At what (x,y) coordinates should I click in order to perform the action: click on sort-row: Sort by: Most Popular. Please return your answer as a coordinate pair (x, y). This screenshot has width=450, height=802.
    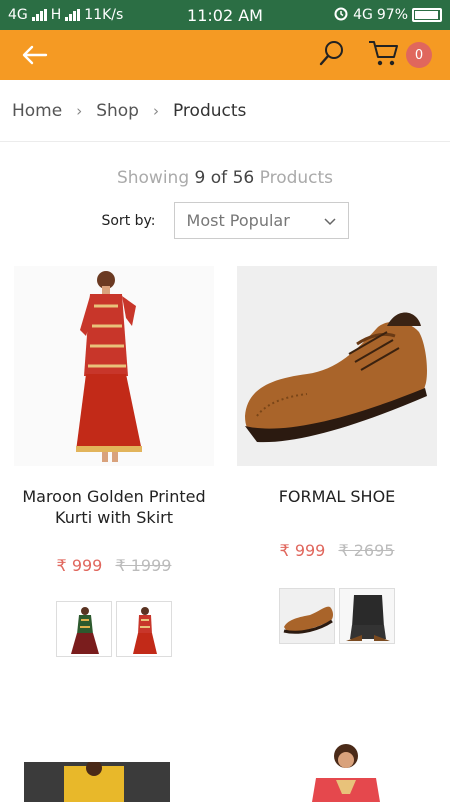
    Looking at the image, I should click on (225, 220).